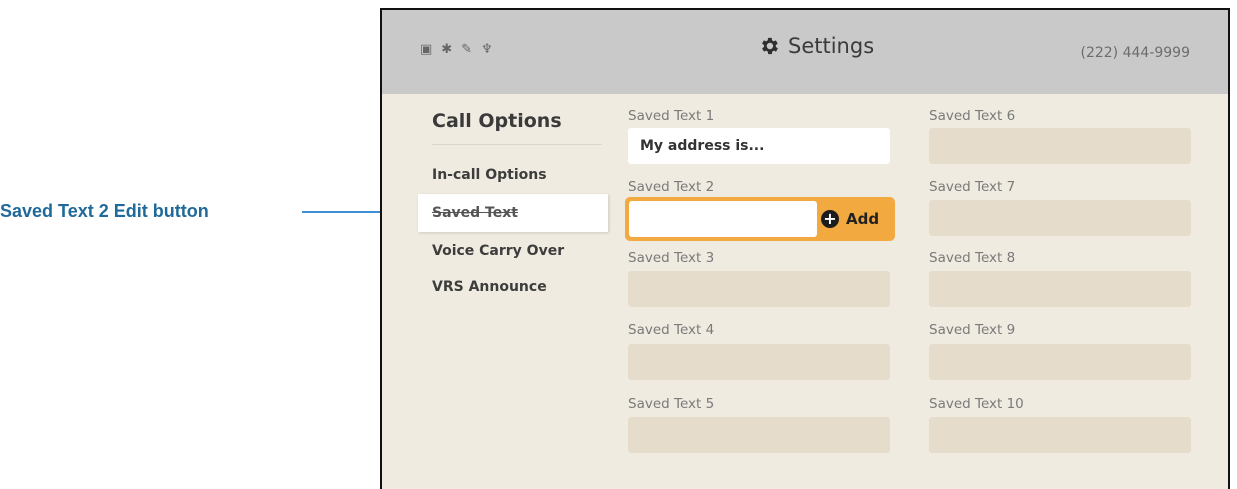 The image size is (1237, 489). Describe the element at coordinates (513, 213) in the screenshot. I see `sidebar-item-saved-text: Saved Text` at that location.